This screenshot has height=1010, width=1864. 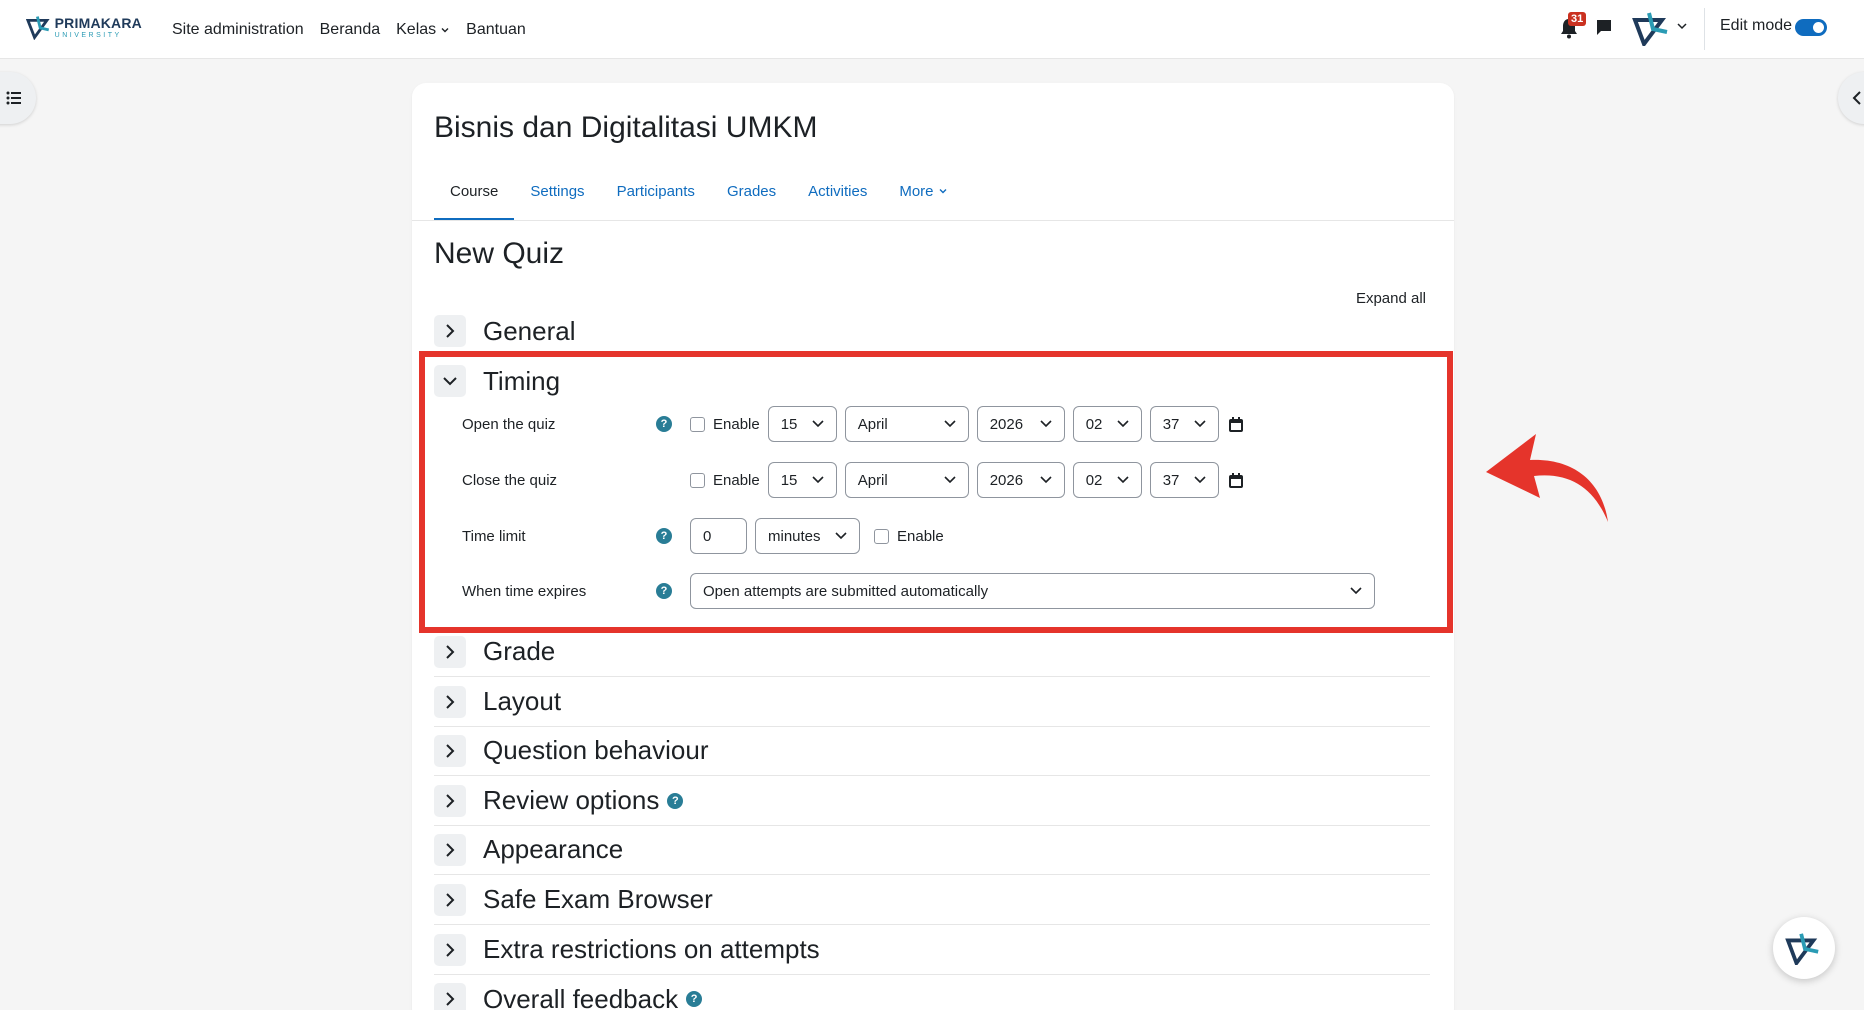 What do you see at coordinates (499, 253) in the screenshot?
I see `page-heading: New Quiz` at bounding box center [499, 253].